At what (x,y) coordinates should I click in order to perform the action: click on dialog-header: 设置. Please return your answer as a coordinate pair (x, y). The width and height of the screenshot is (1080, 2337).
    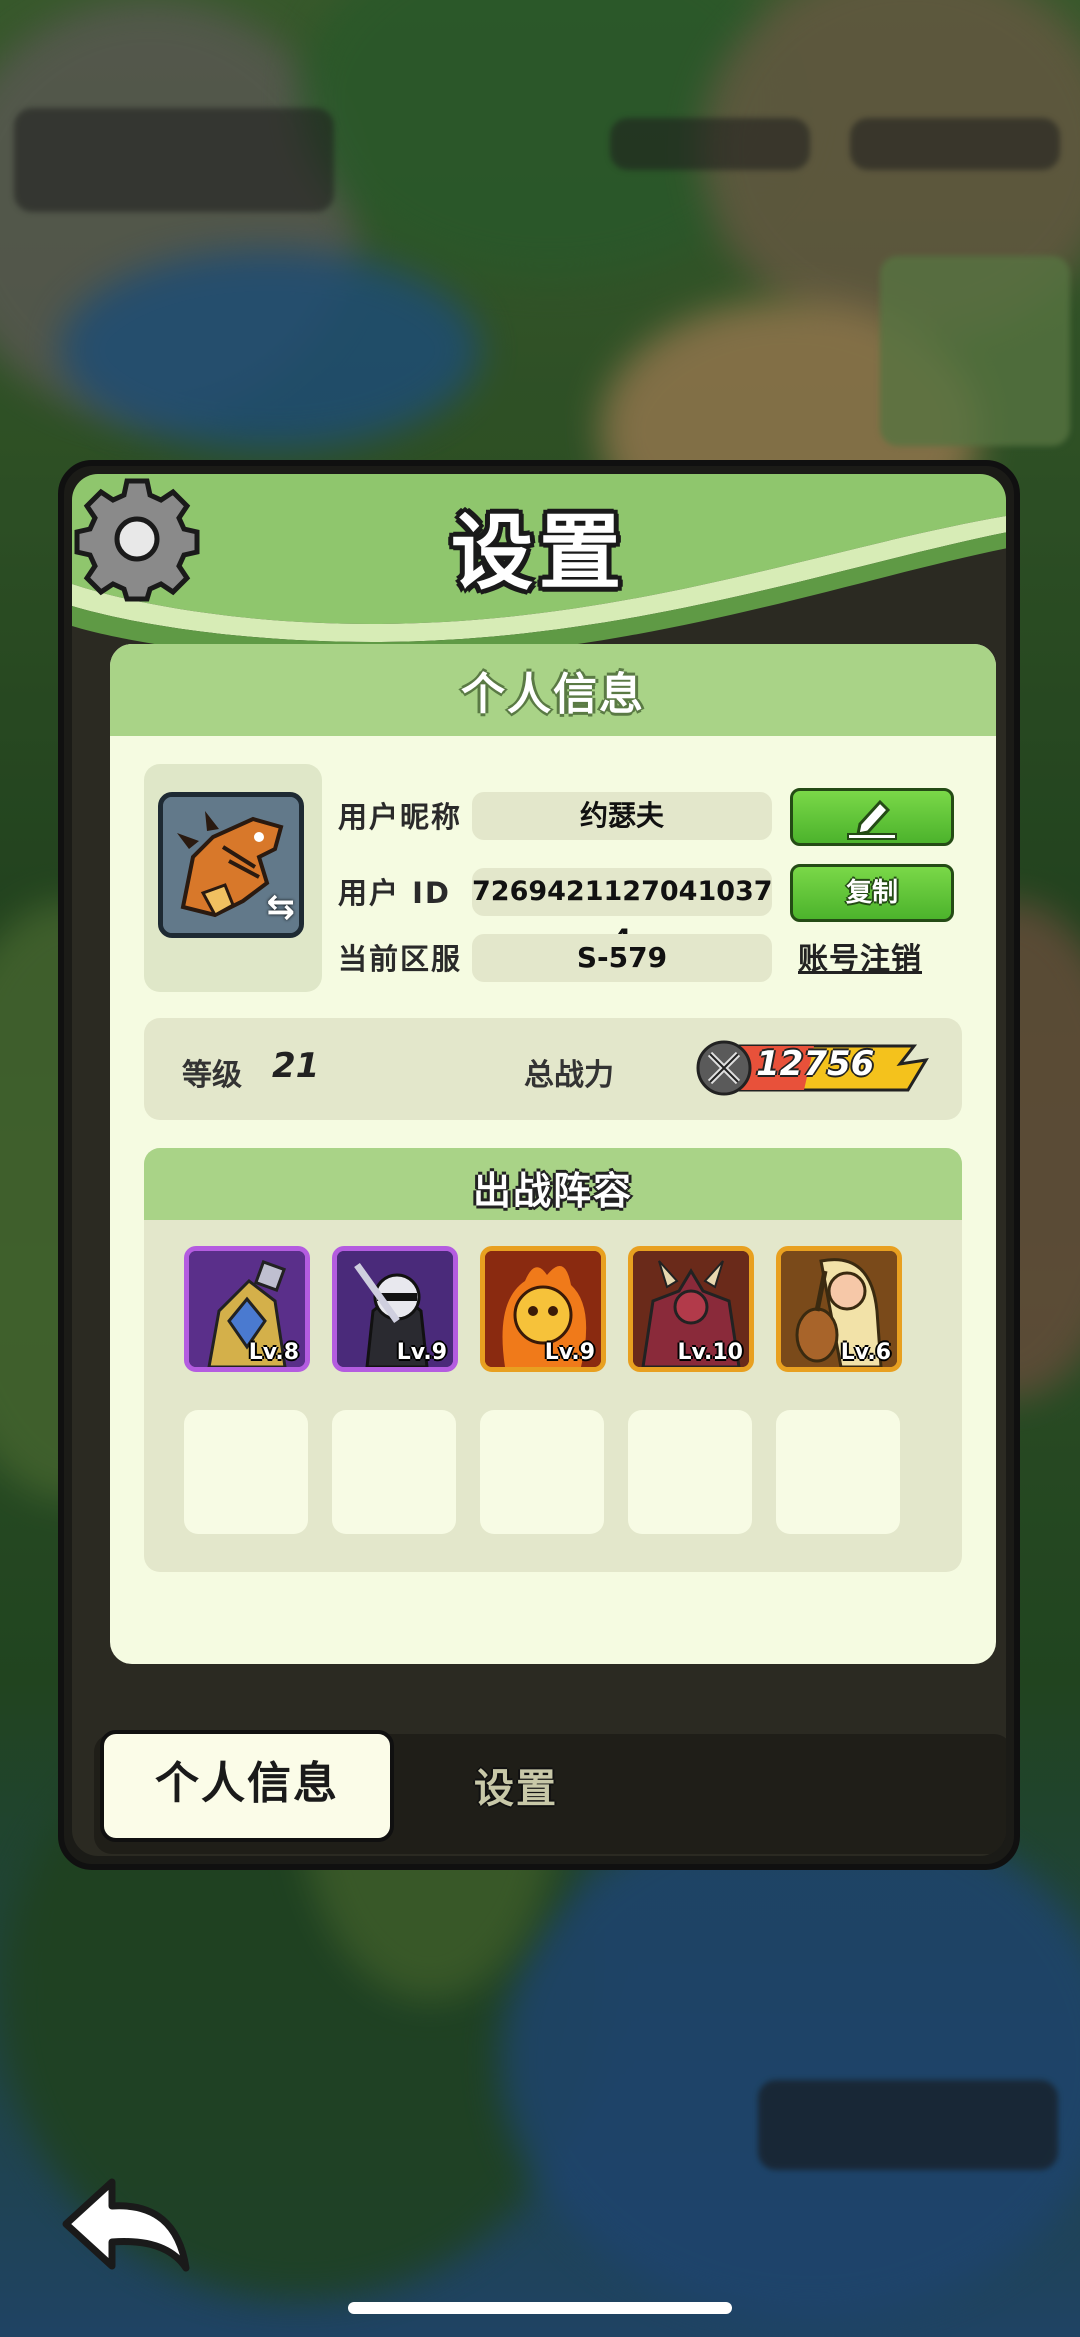
    Looking at the image, I should click on (539, 569).